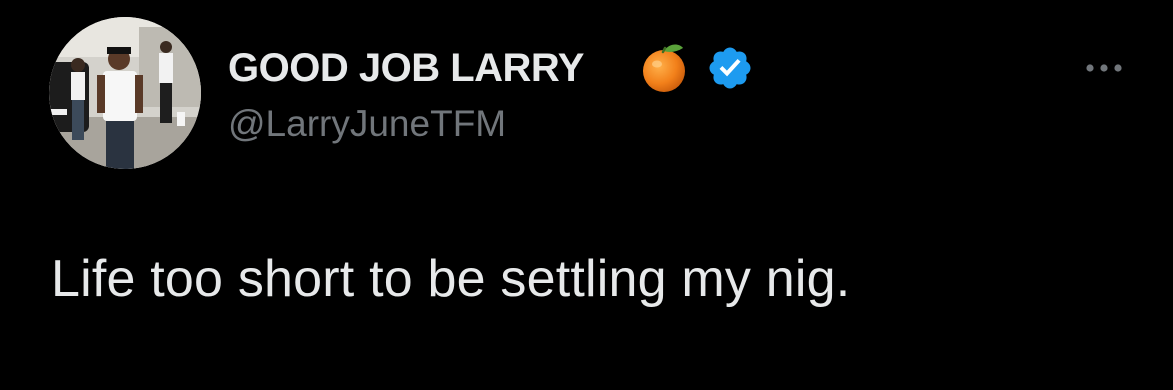 This screenshot has height=390, width=1173. What do you see at coordinates (367, 124) in the screenshot?
I see `user-handle: @LarryJuneTFM` at bounding box center [367, 124].